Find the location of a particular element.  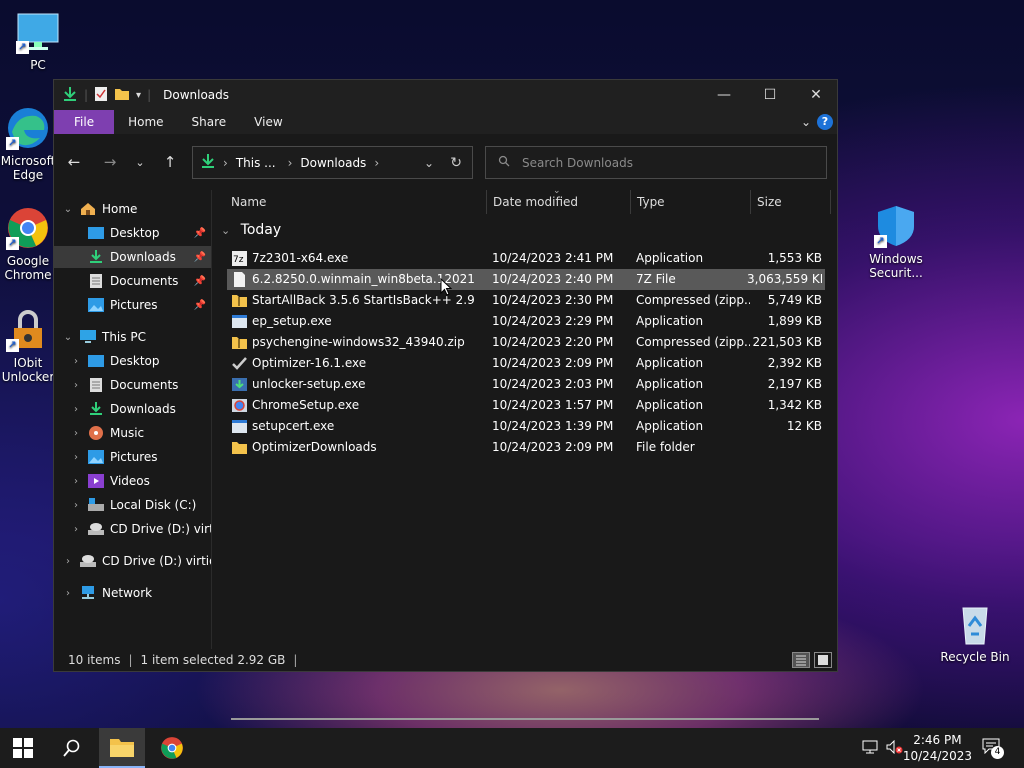

group-header-today: ⌄ Today is located at coordinates (251, 230).